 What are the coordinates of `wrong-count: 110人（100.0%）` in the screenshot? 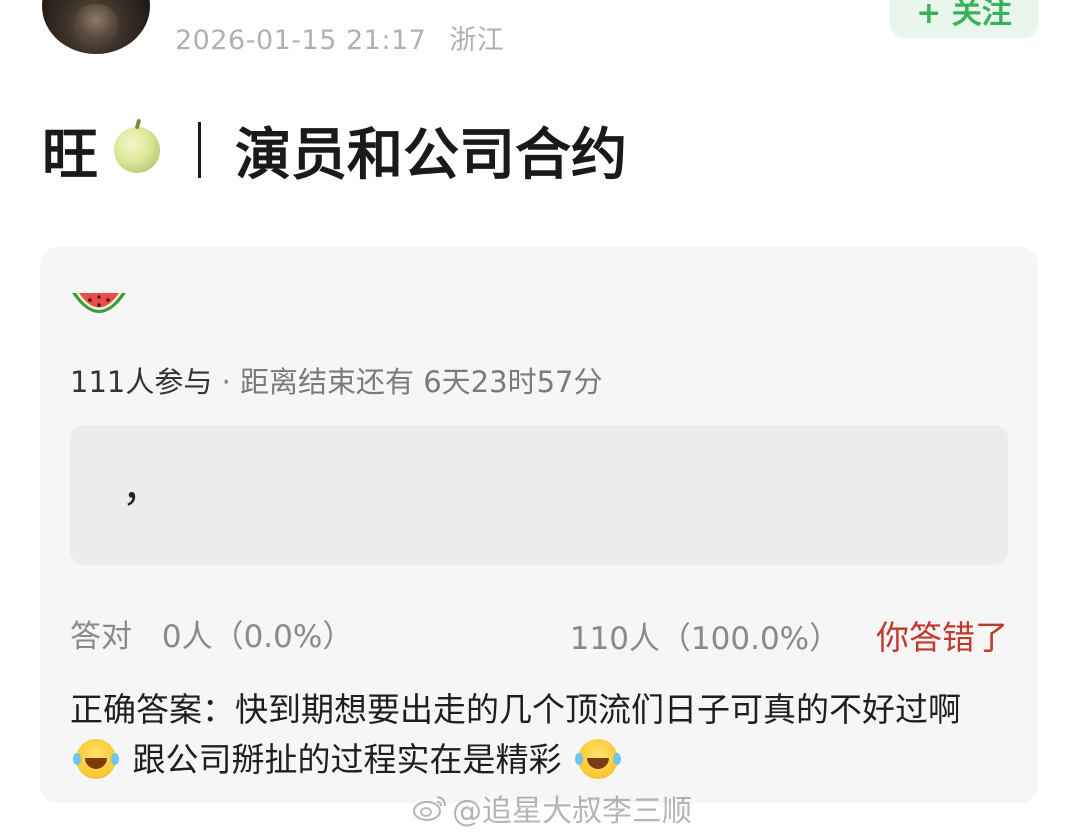 It's located at (705, 639).